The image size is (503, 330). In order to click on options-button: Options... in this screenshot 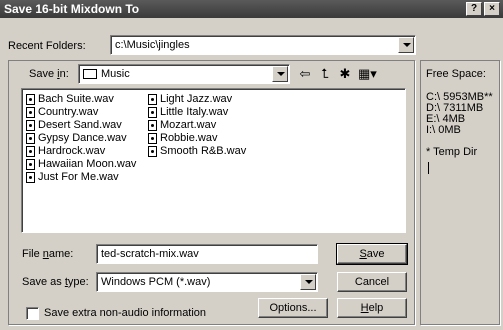, I will do `click(293, 308)`.